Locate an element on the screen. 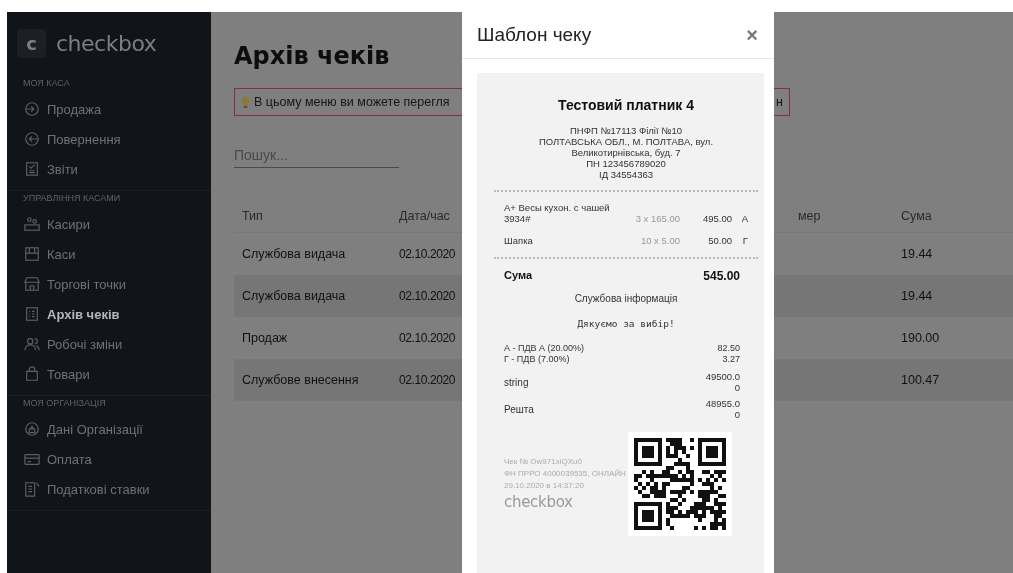 The image size is (1013, 573). tax-letter: А is located at coordinates (744, 218).